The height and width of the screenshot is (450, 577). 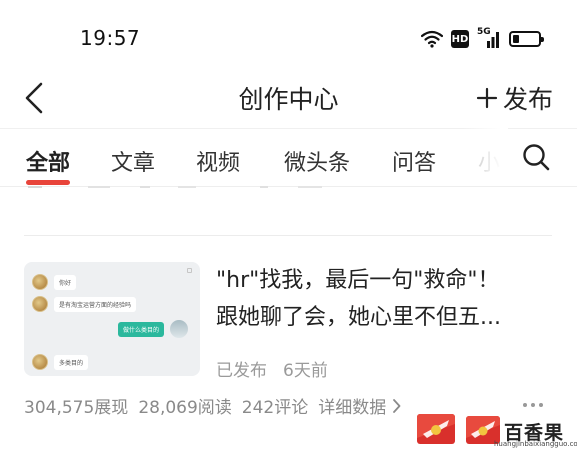 I want to click on back-button, so click(x=36, y=98).